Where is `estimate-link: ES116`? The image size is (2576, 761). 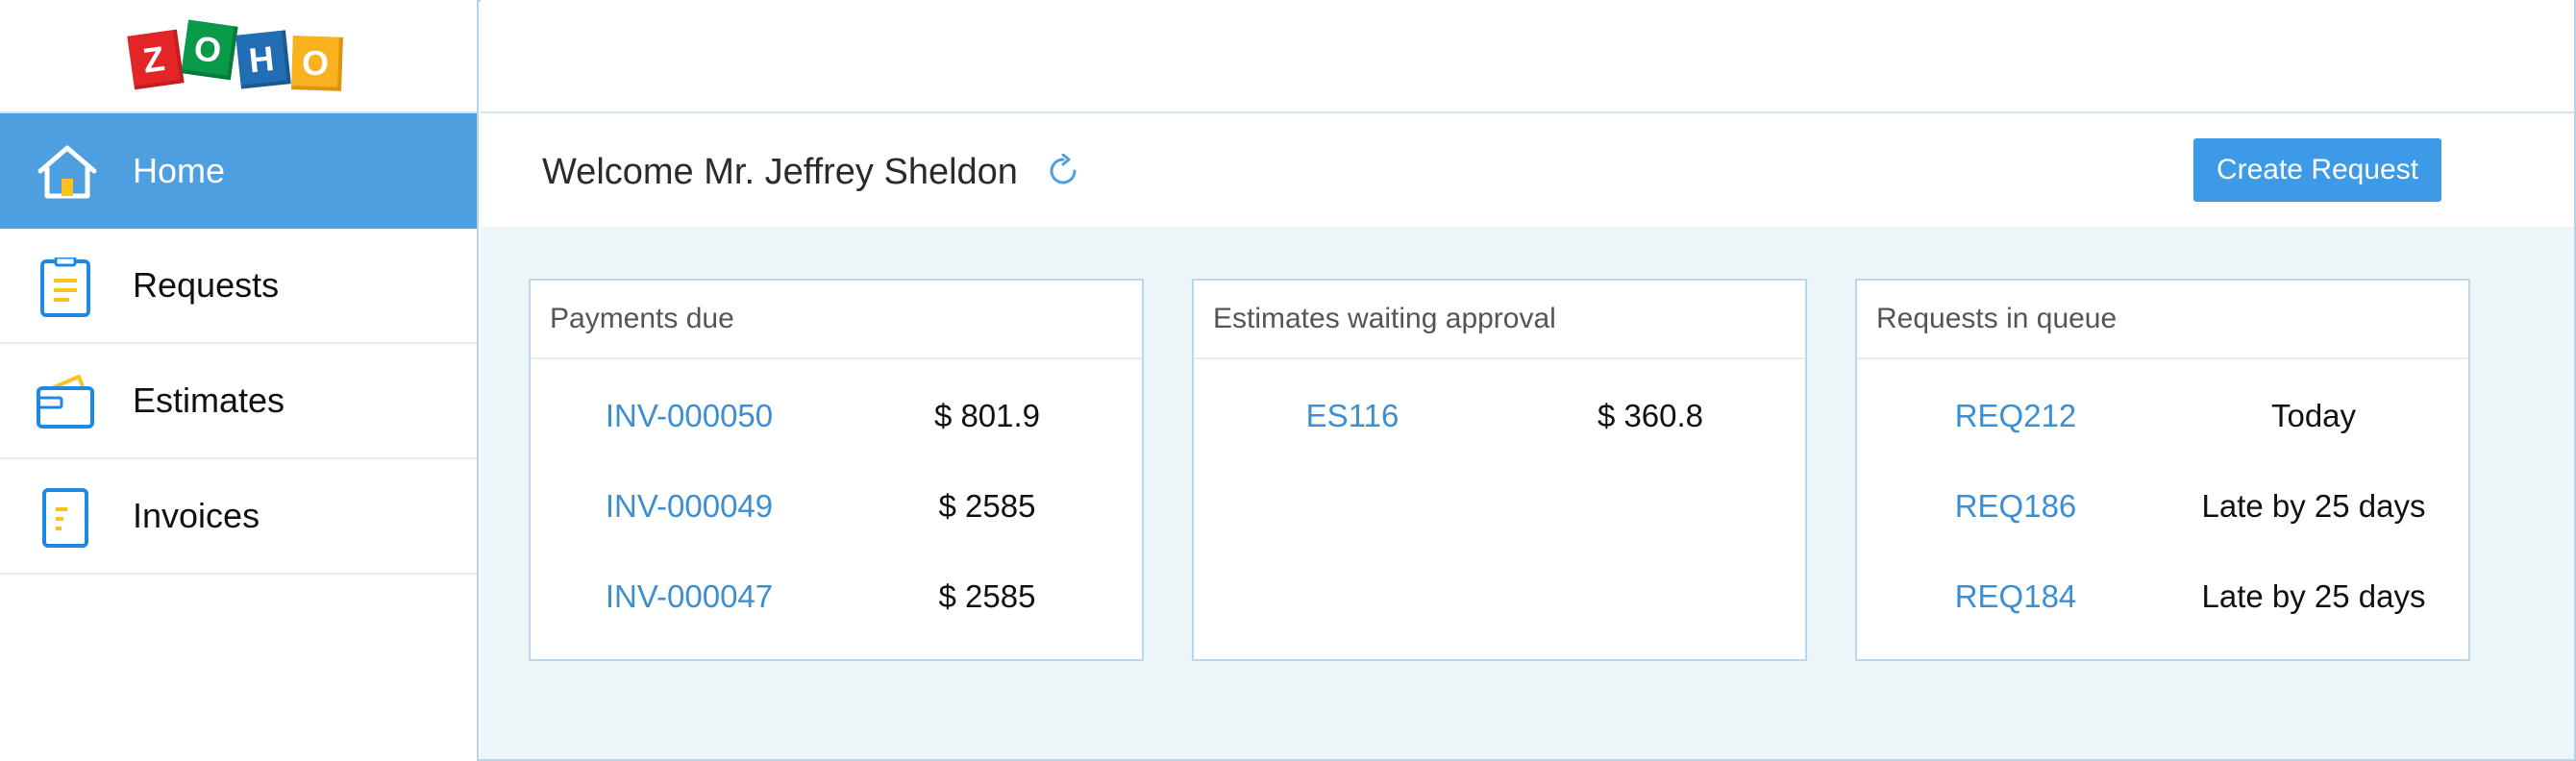 estimate-link: ES116 is located at coordinates (1352, 416).